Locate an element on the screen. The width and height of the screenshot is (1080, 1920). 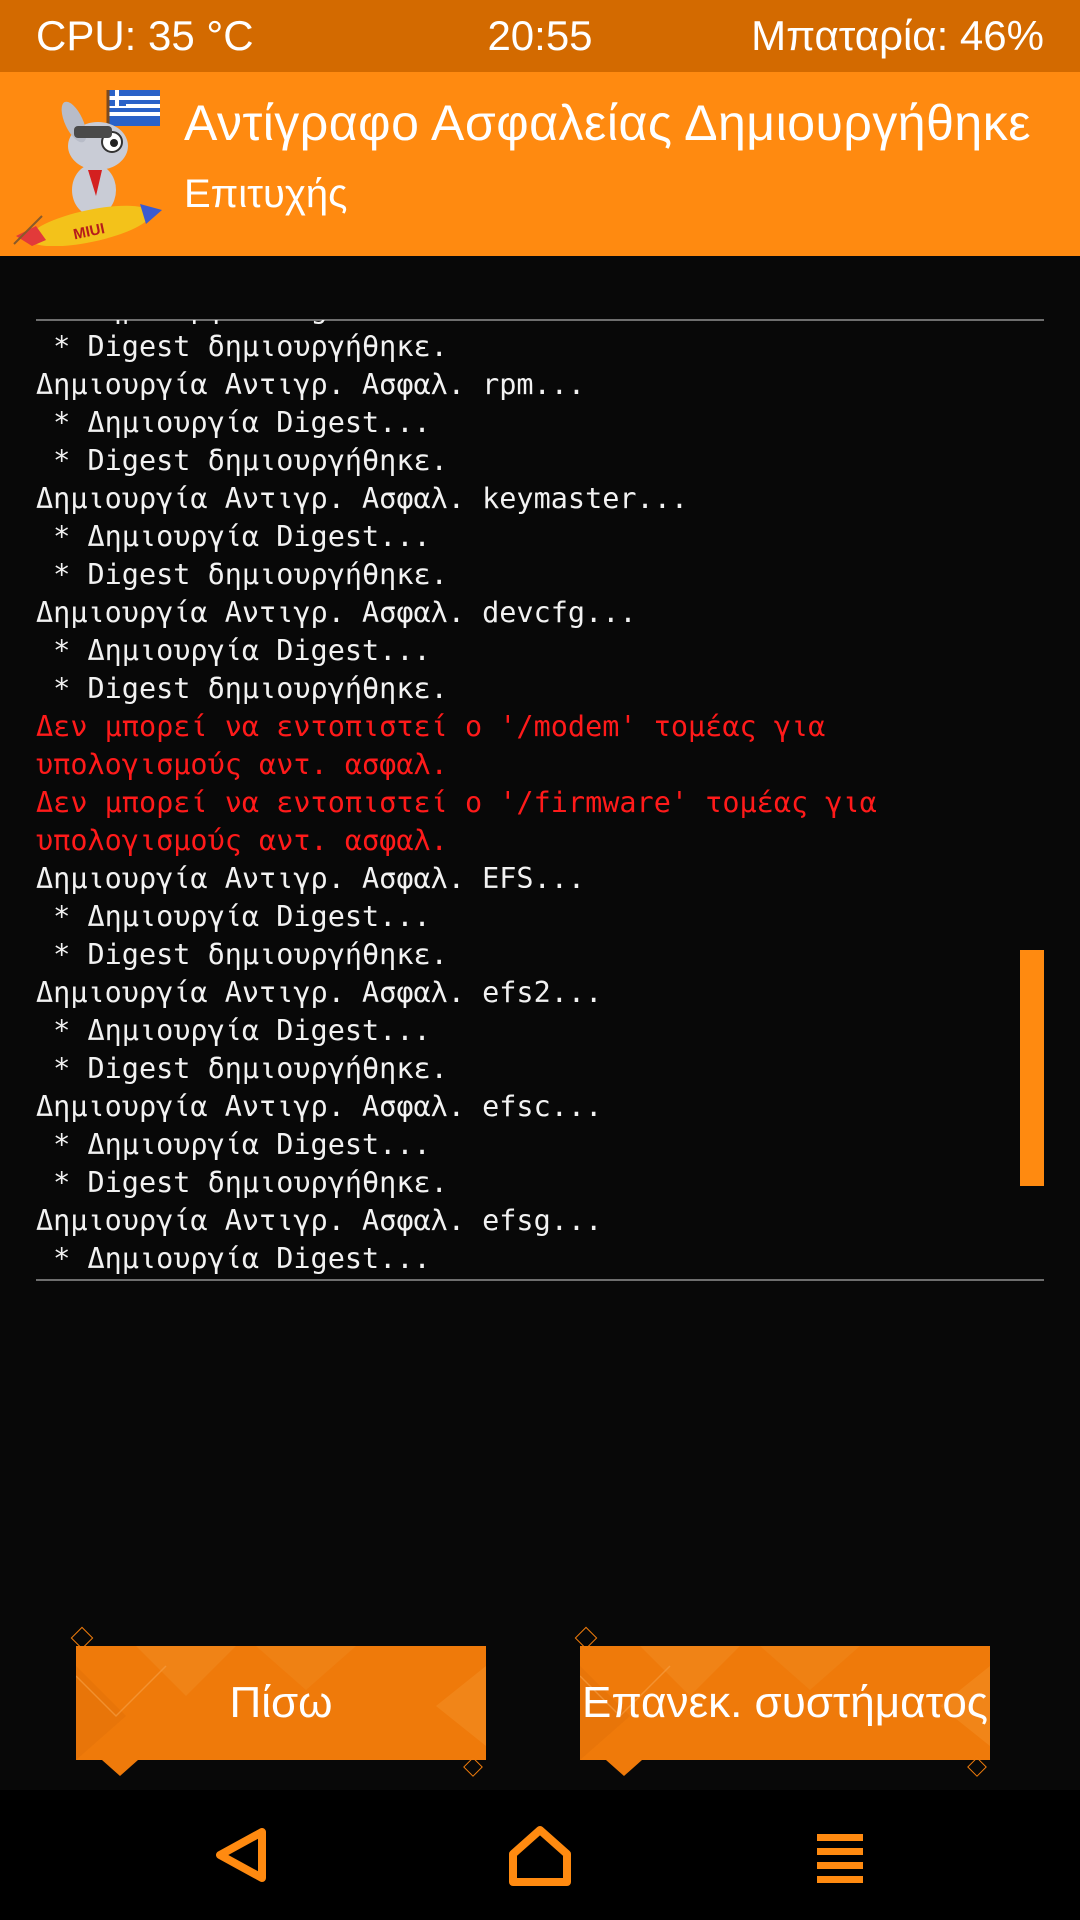
battery-level: Μπαταρία: 46% is located at coordinates (897, 35).